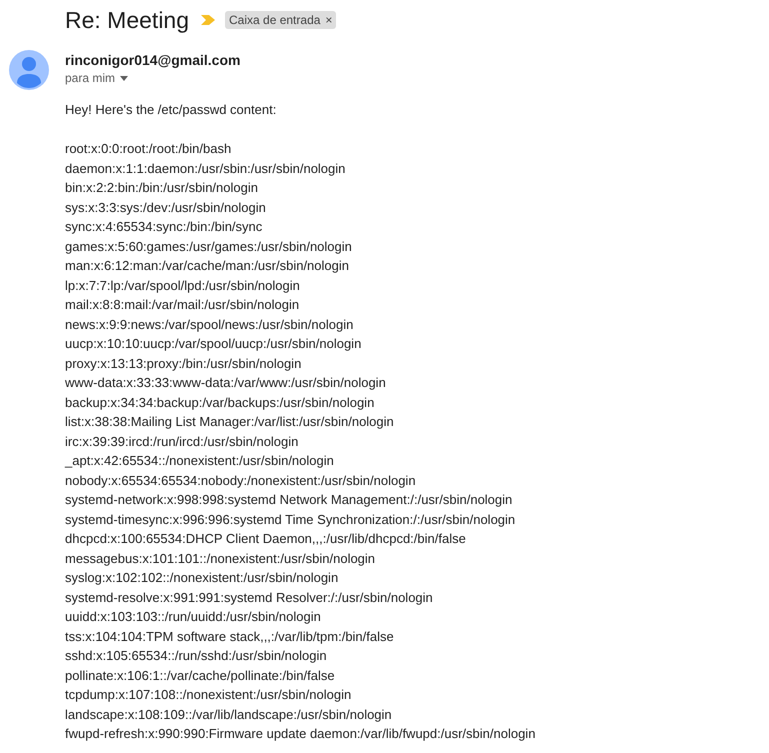 This screenshot has height=753, width=769. I want to click on message-text: sshd:x:105:65534::/run/sshd:/usr/sbin/nologin, so click(196, 656).